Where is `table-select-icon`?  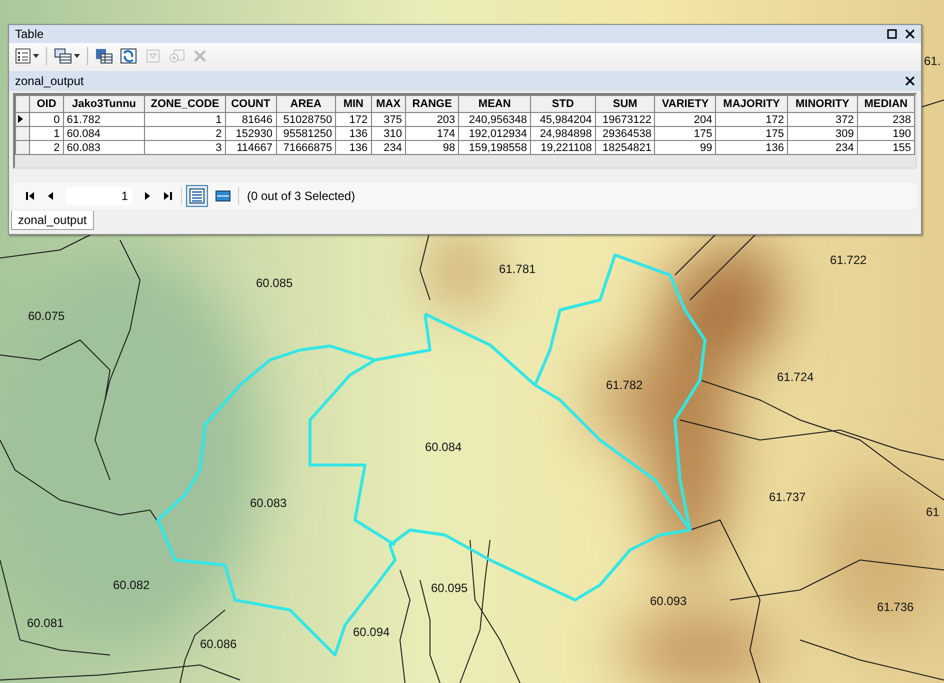 table-select-icon is located at coordinates (104, 56).